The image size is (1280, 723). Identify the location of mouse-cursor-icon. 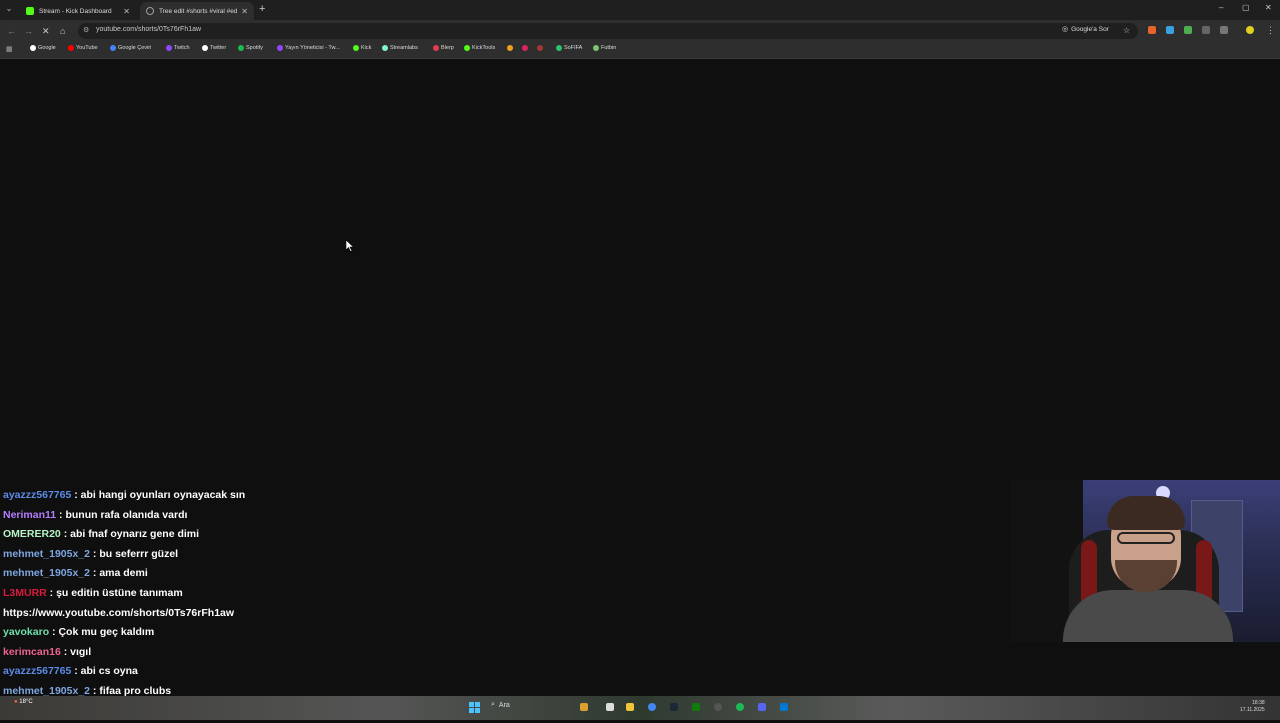
(350, 246).